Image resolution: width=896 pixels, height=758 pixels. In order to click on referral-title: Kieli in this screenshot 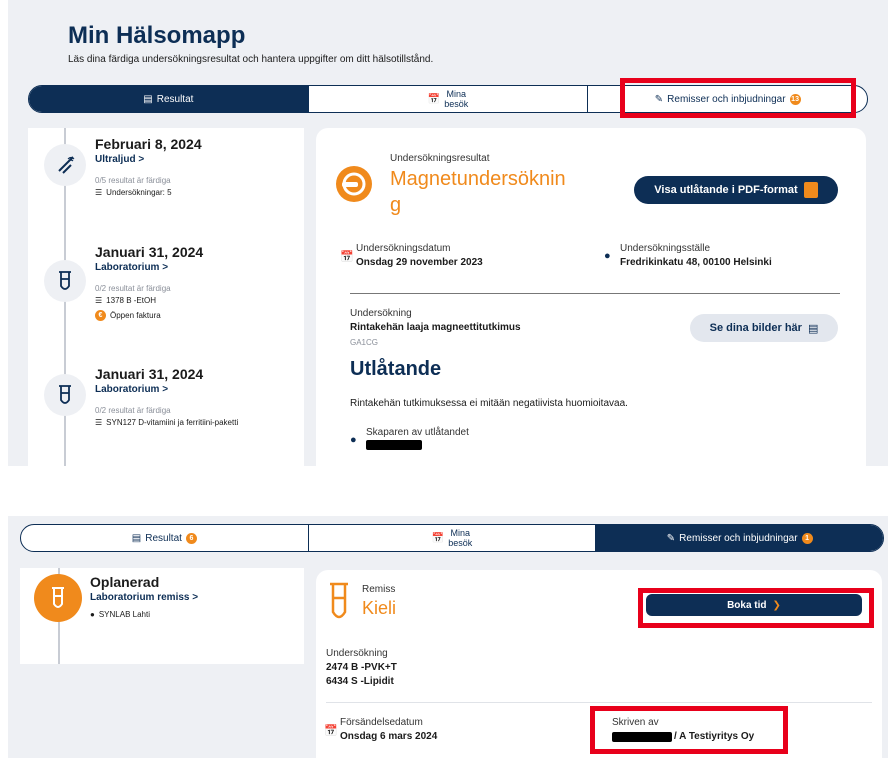, I will do `click(379, 608)`.